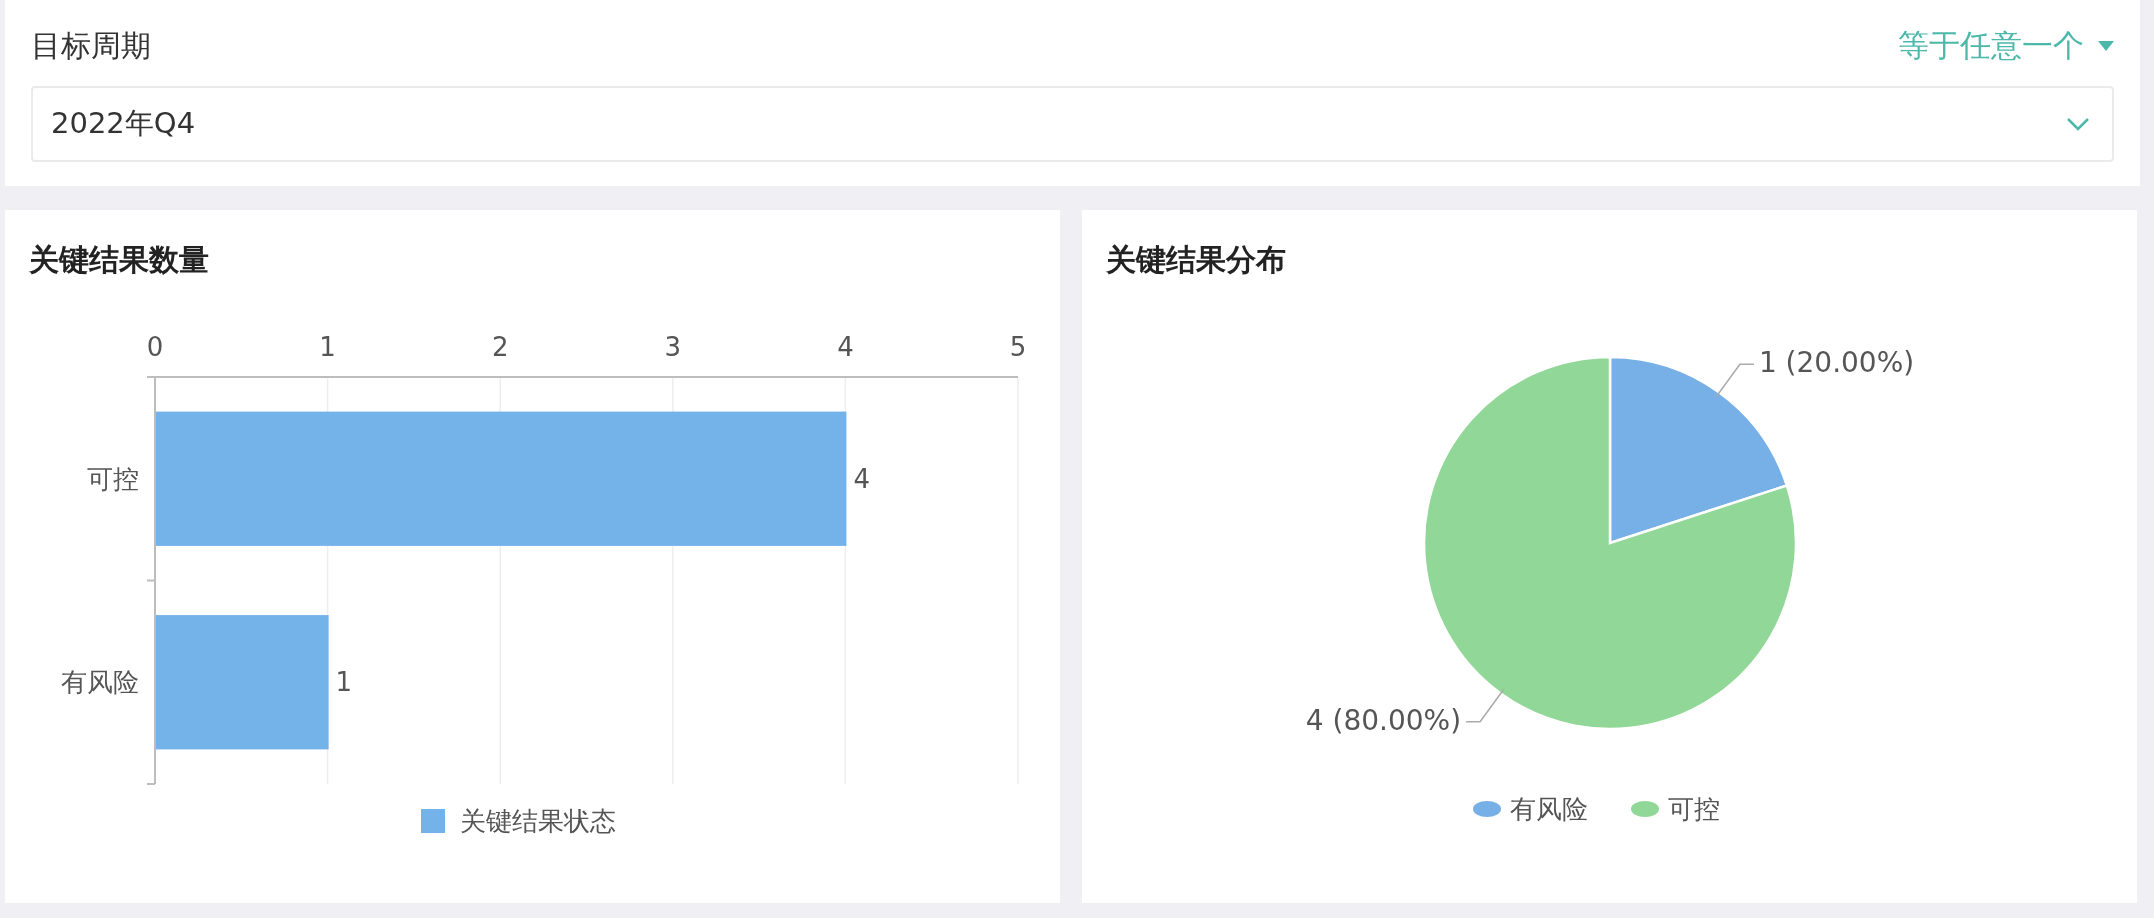 The width and height of the screenshot is (2154, 918). Describe the element at coordinates (327, 347) in the screenshot. I see `axis-tick-label: 1` at that location.